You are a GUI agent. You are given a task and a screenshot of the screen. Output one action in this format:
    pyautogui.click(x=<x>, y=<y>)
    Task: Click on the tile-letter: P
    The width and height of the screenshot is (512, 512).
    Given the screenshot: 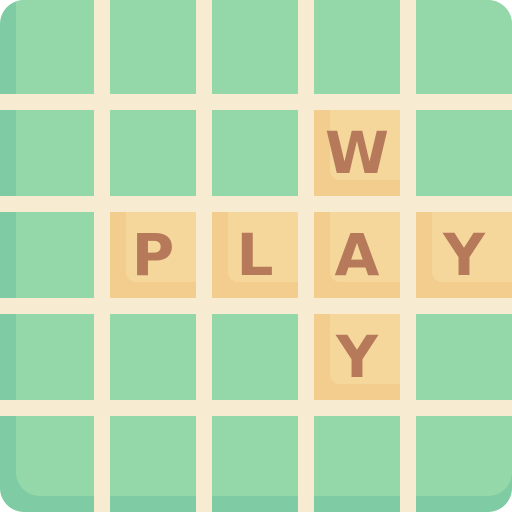 What is the action you would take?
    pyautogui.click(x=153, y=255)
    